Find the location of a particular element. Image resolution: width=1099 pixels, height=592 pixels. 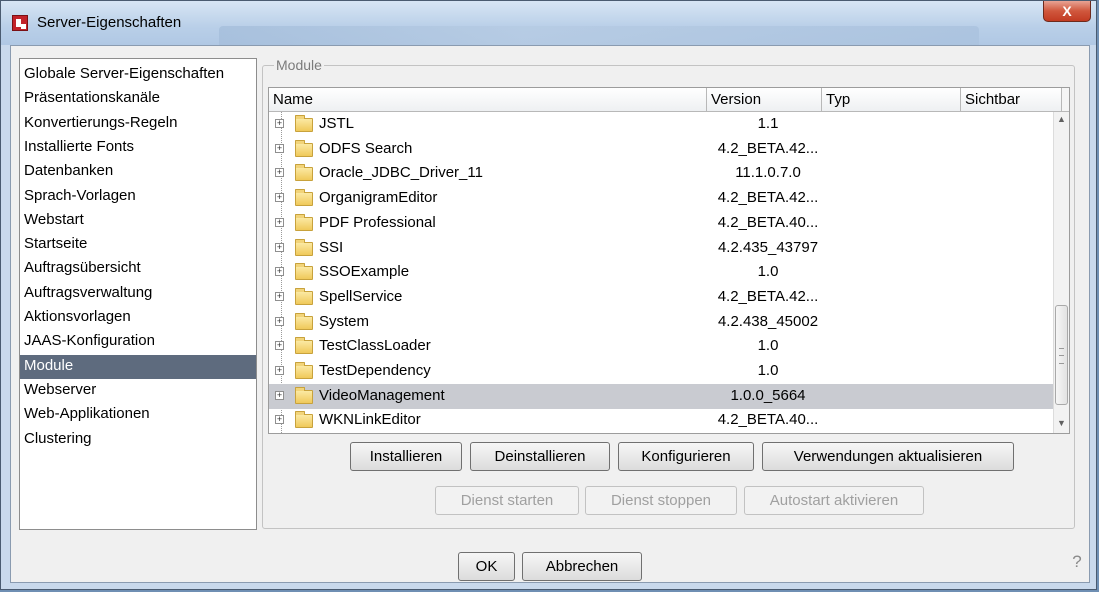

cancel-button: Abbrechen is located at coordinates (582, 566).